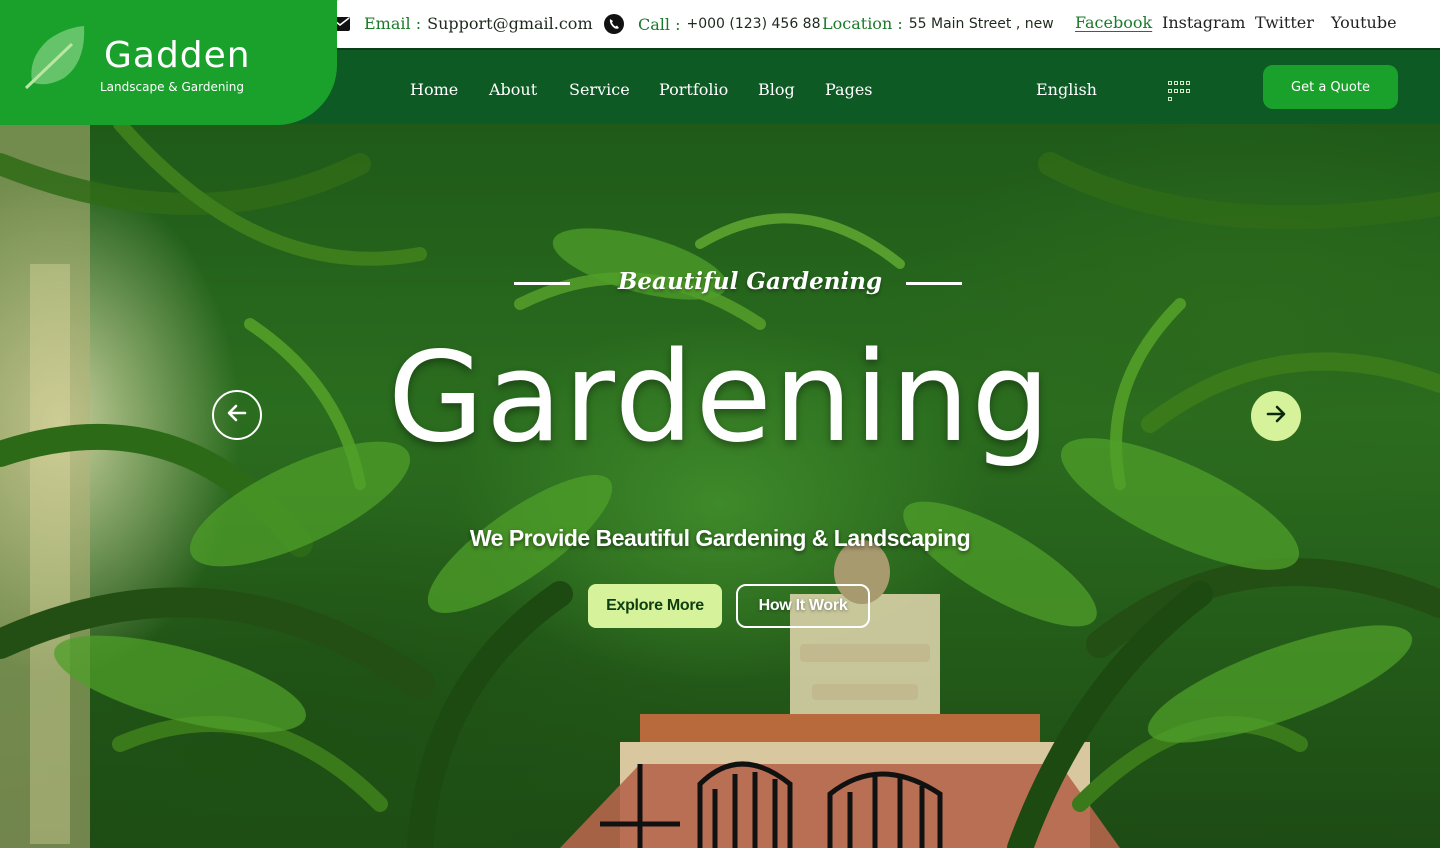 Image resolution: width=1440 pixels, height=848 pixels. What do you see at coordinates (510, 23) in the screenshot?
I see `email-value: Support@gmail.com` at bounding box center [510, 23].